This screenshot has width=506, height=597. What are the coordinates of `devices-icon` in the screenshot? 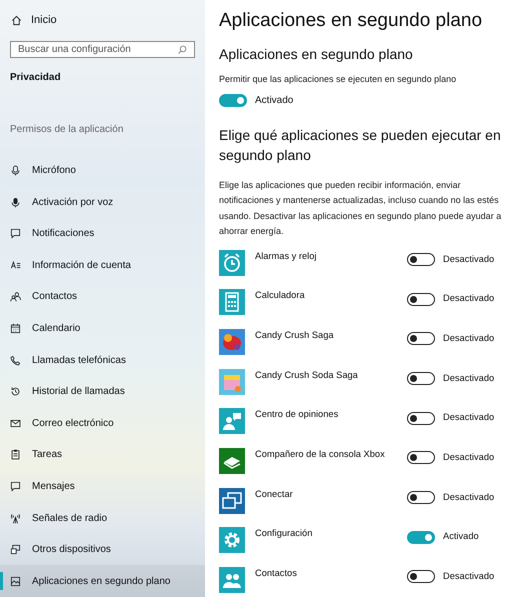 It's located at (15, 550).